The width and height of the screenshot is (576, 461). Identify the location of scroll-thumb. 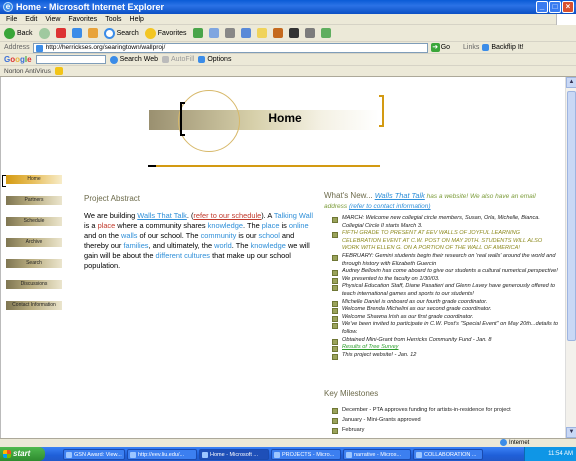
(571, 216).